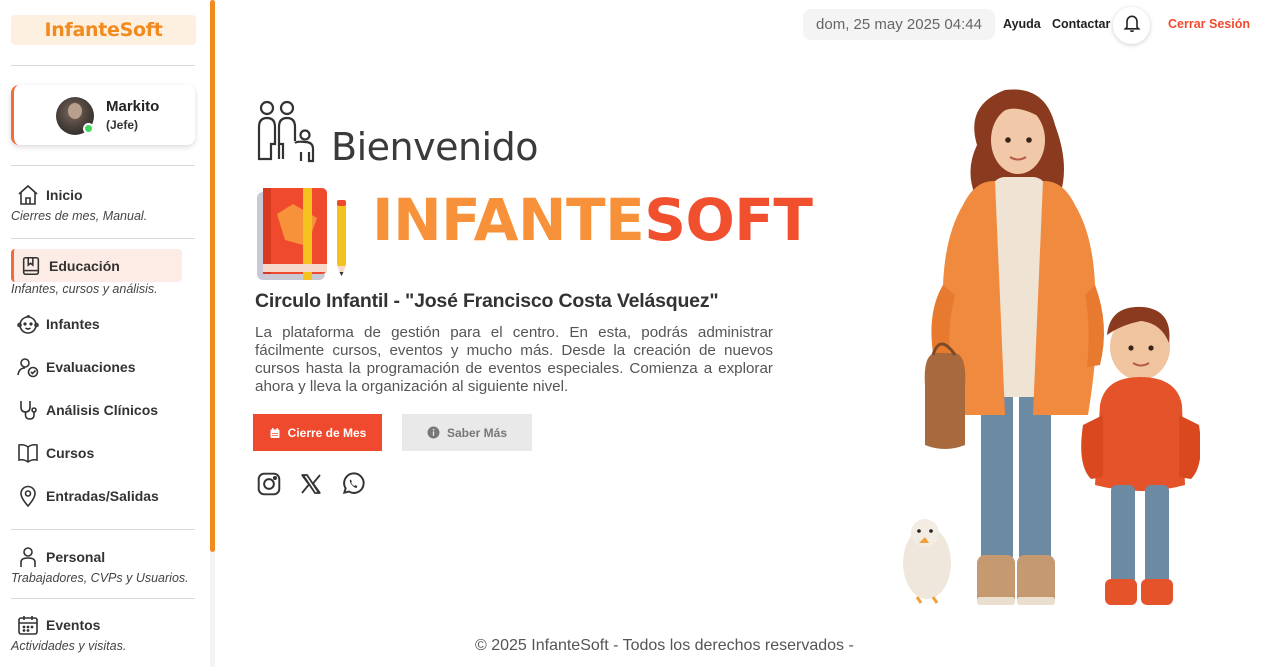 This screenshot has width=1271, height=667. I want to click on notifications-button, so click(1131, 25).